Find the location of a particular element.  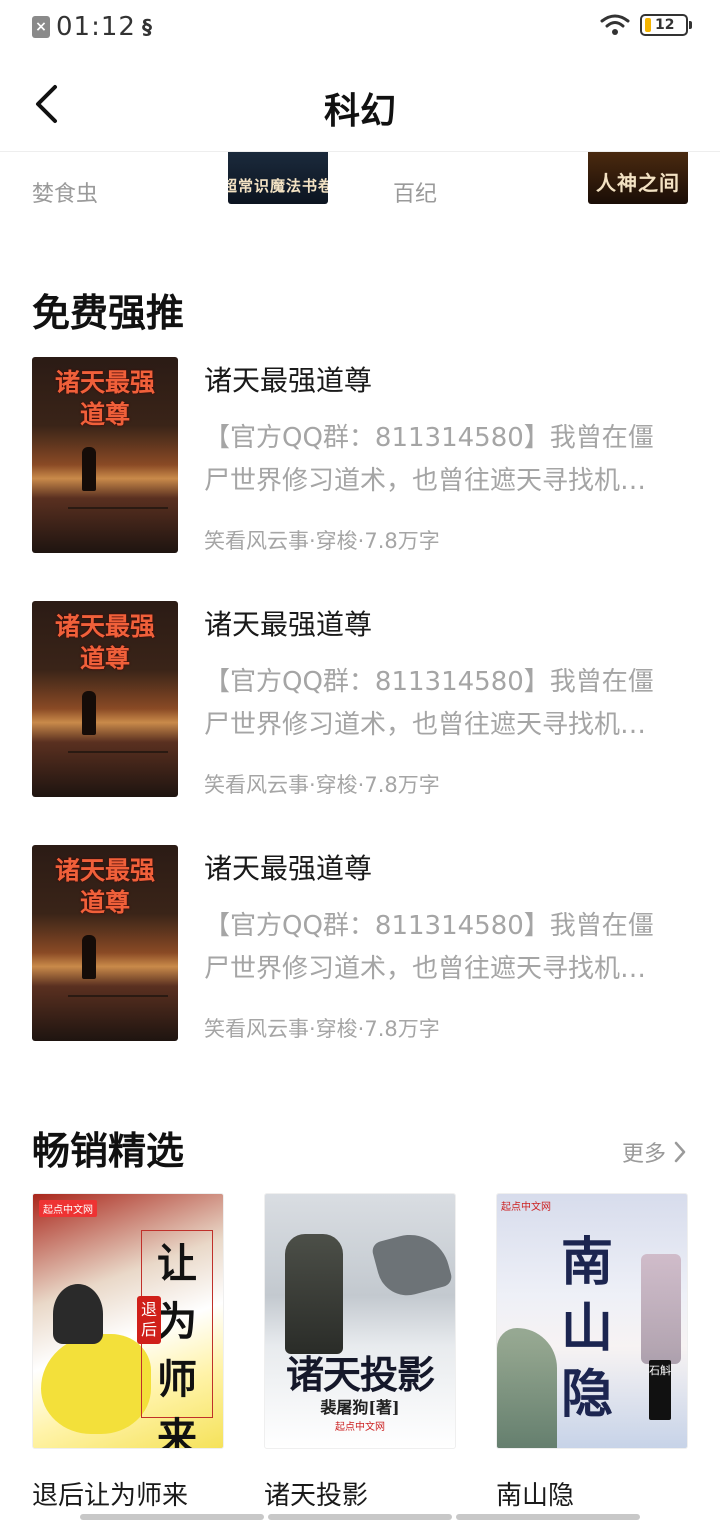

status-right: 12 is located at coordinates (646, 25).